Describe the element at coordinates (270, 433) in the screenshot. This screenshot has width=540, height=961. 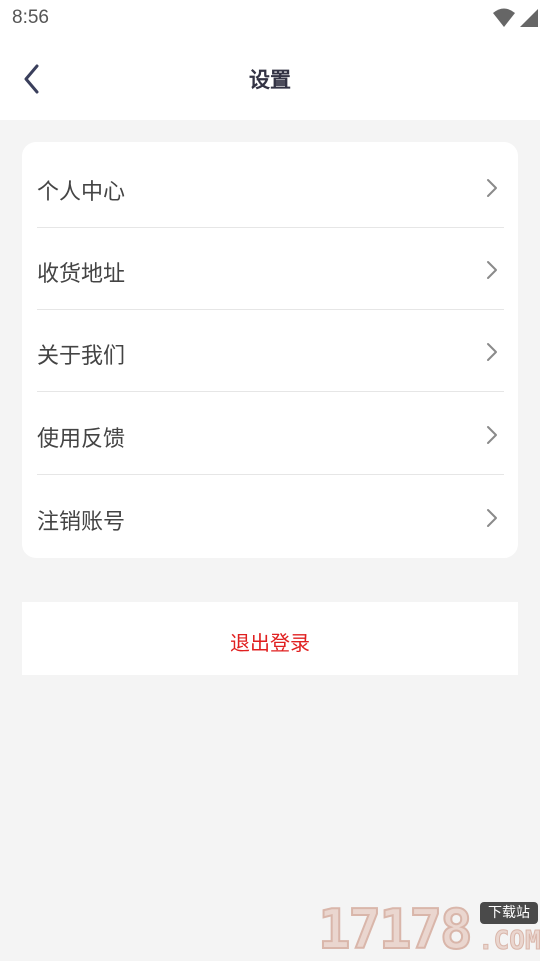
I see `menu-item-feedback: 使用反馈` at that location.